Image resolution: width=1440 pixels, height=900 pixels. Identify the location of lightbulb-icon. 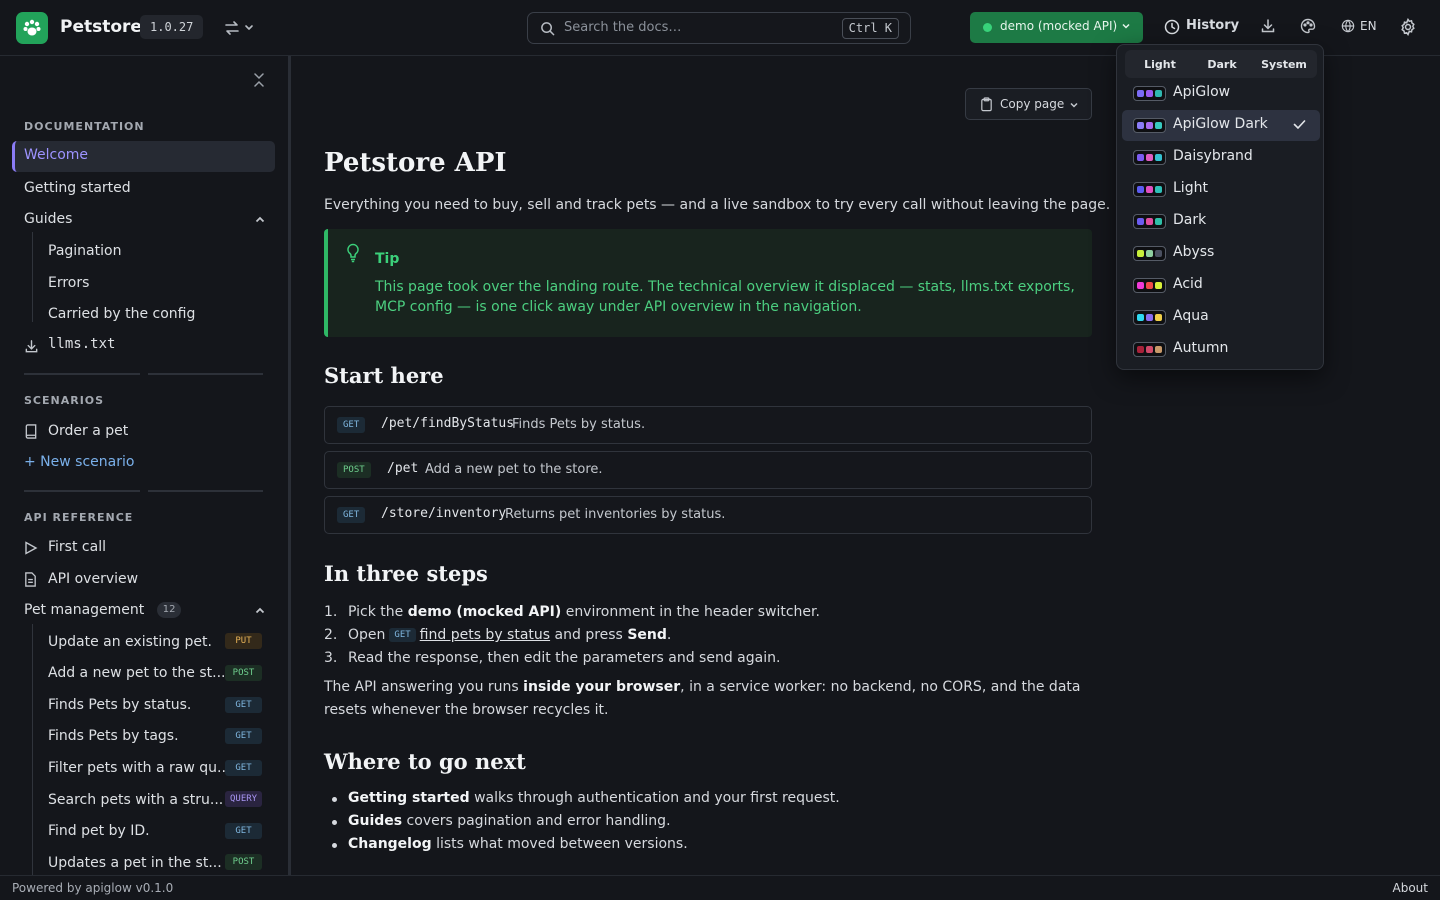
(353, 253).